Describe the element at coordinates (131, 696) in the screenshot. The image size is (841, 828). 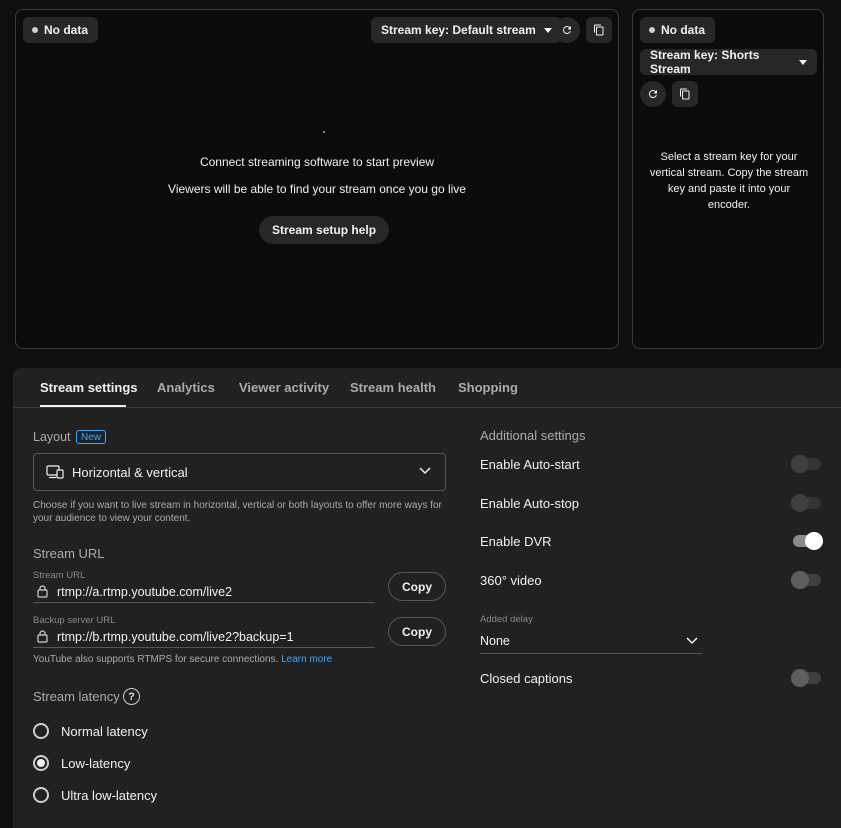
I see `help-icon: ?` at that location.